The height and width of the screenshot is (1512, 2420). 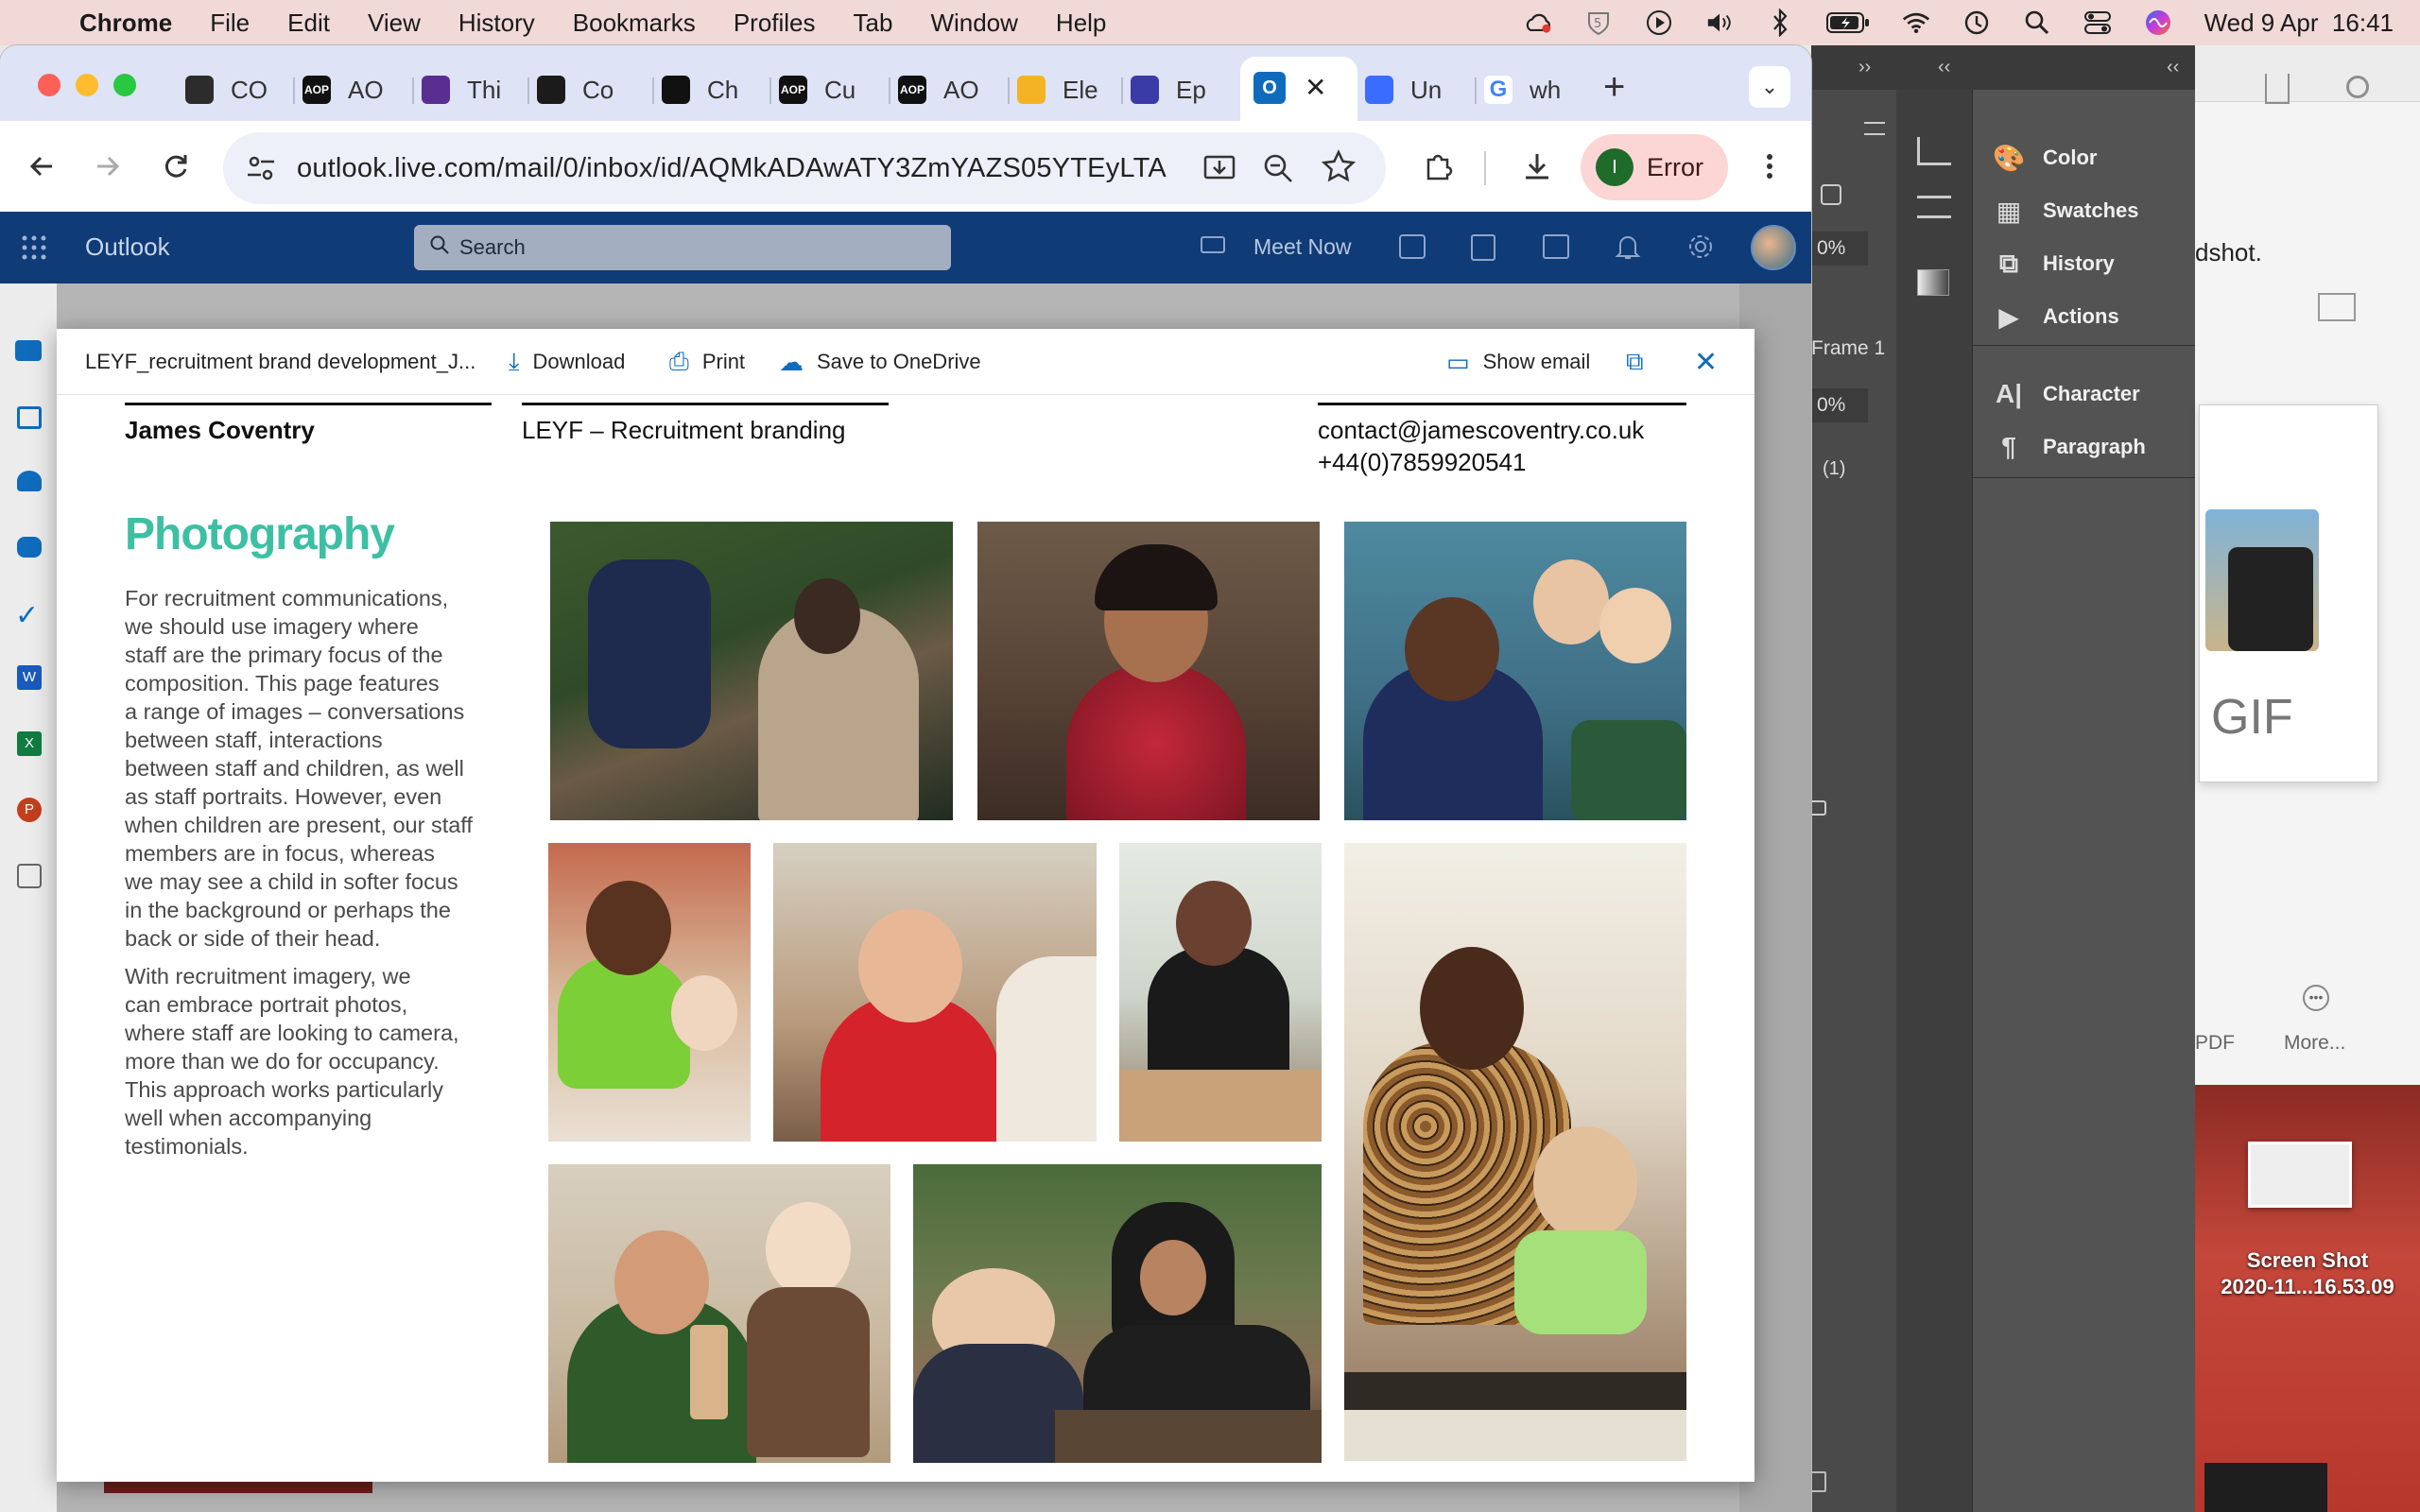 I want to click on percent-field: 0%, so click(x=1839, y=249).